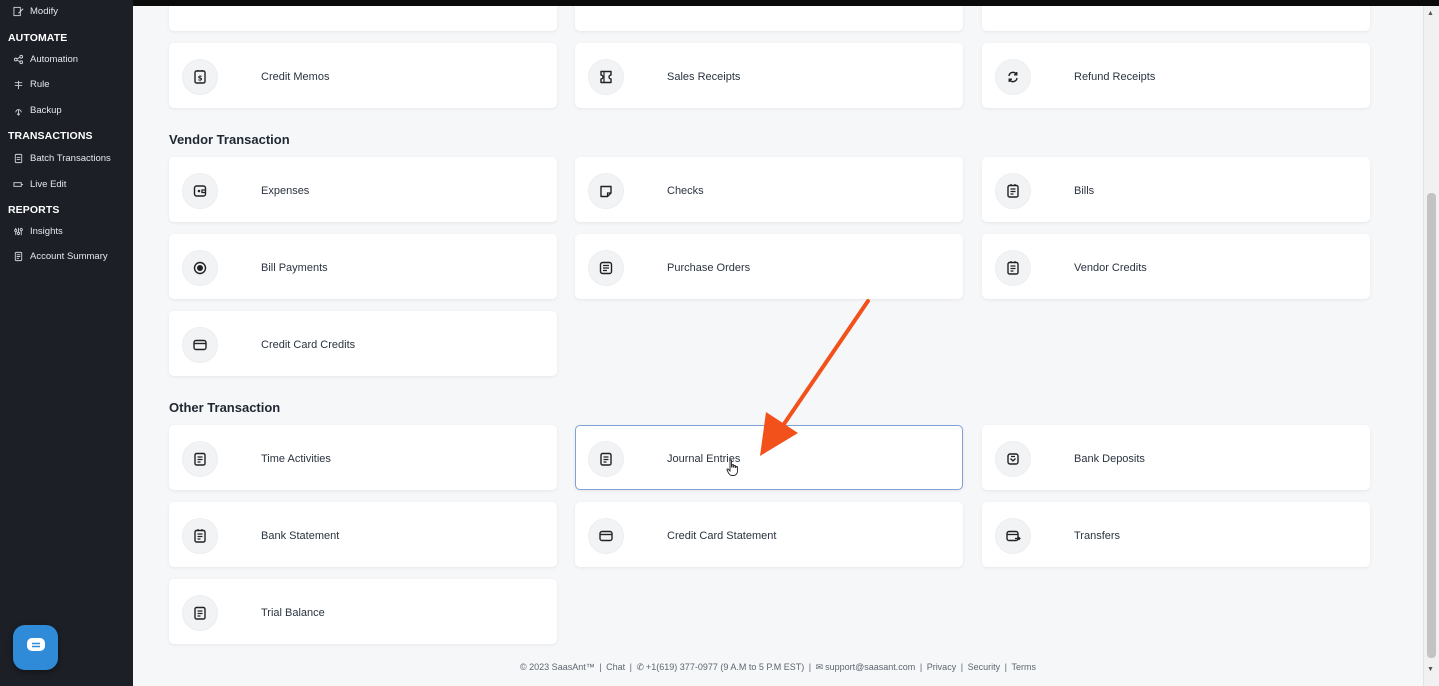  What do you see at coordinates (1013, 77) in the screenshot?
I see `refresh-icon` at bounding box center [1013, 77].